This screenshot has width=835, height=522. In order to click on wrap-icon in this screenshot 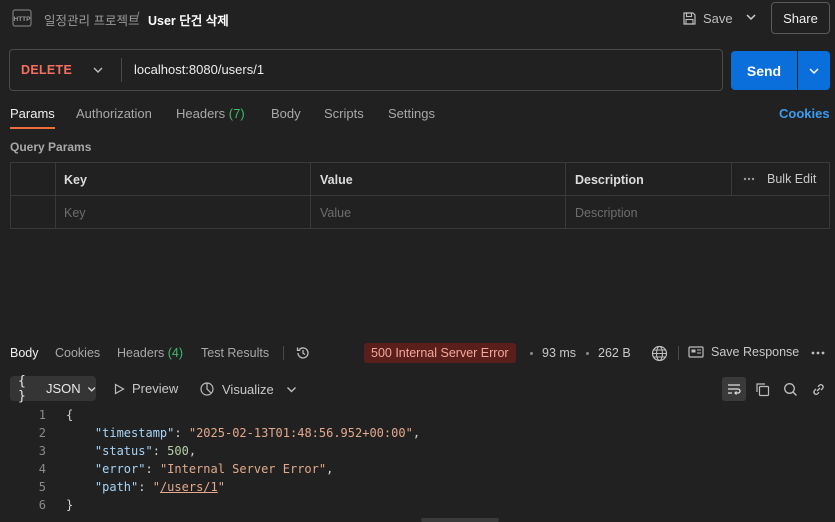, I will do `click(734, 389)`.